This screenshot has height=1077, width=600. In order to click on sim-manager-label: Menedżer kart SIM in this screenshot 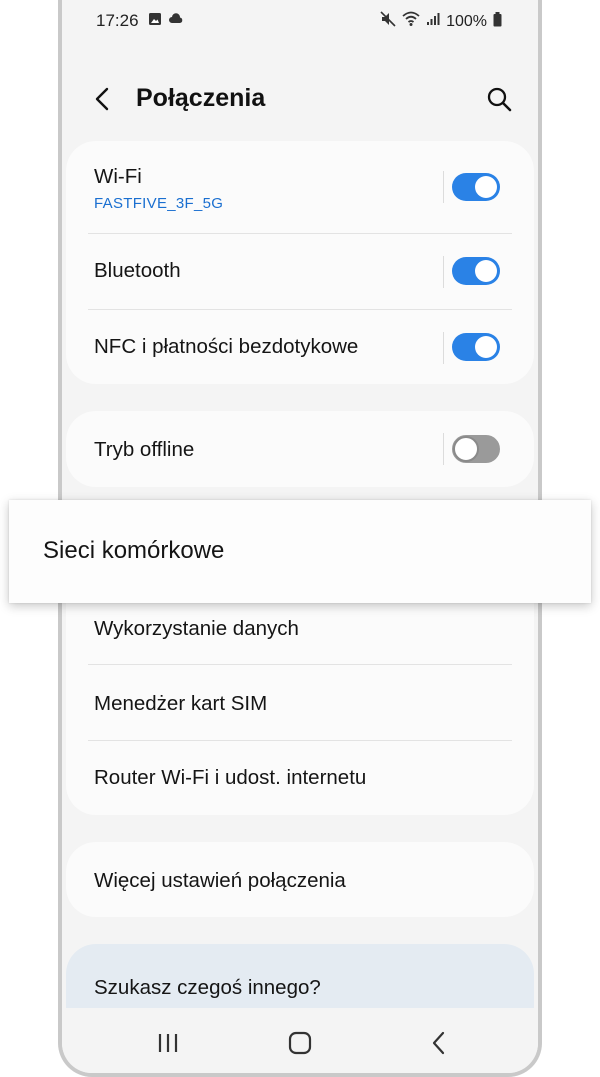, I will do `click(181, 703)`.